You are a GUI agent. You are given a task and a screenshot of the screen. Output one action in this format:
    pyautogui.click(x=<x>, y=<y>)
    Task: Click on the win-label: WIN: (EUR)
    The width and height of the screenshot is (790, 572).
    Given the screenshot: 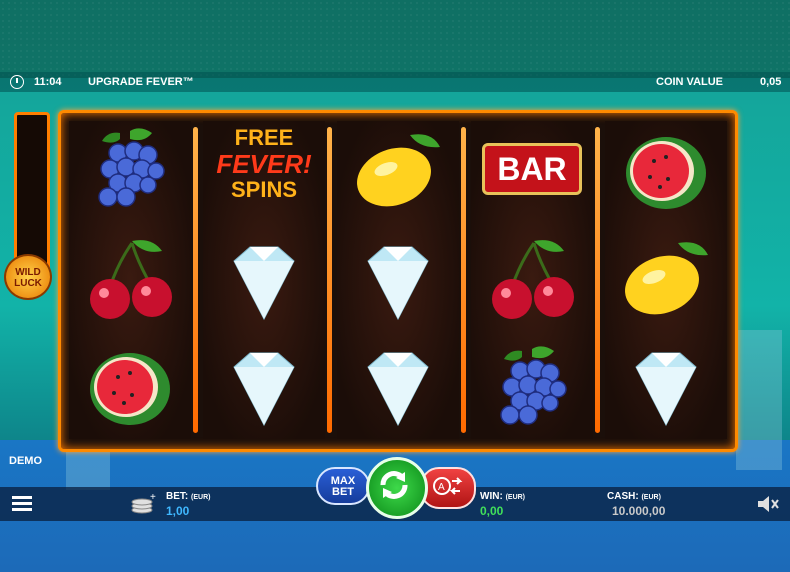 What is the action you would take?
    pyautogui.click(x=502, y=496)
    